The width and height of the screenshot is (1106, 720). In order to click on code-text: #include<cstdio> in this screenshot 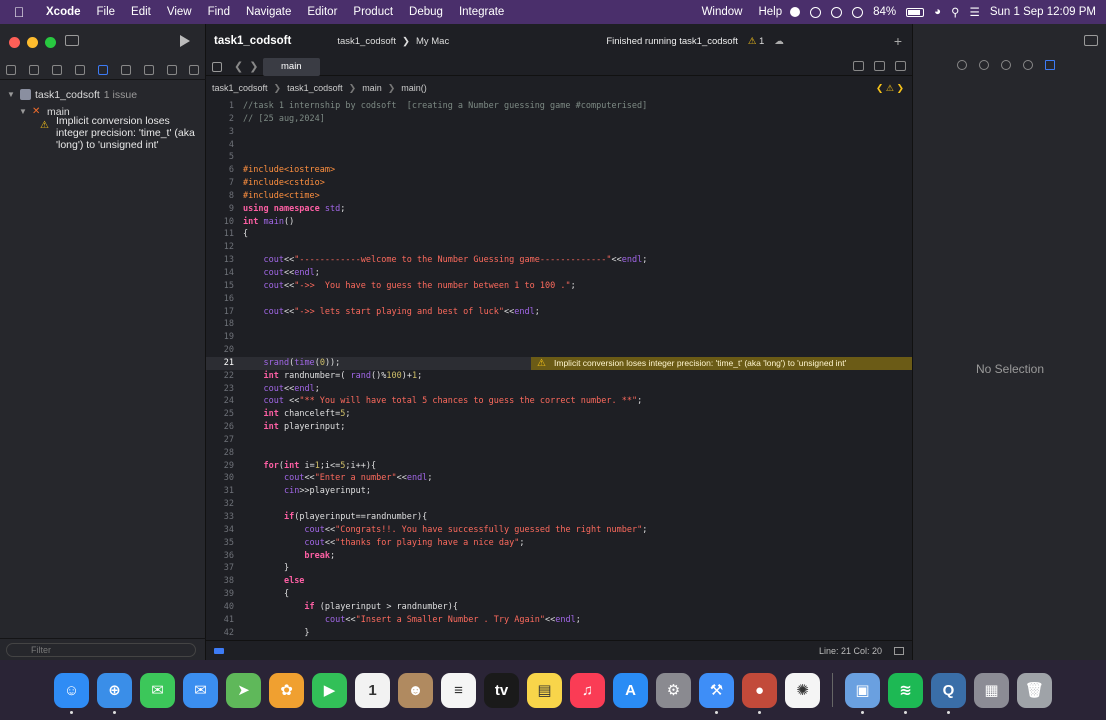, I will do `click(284, 183)`.